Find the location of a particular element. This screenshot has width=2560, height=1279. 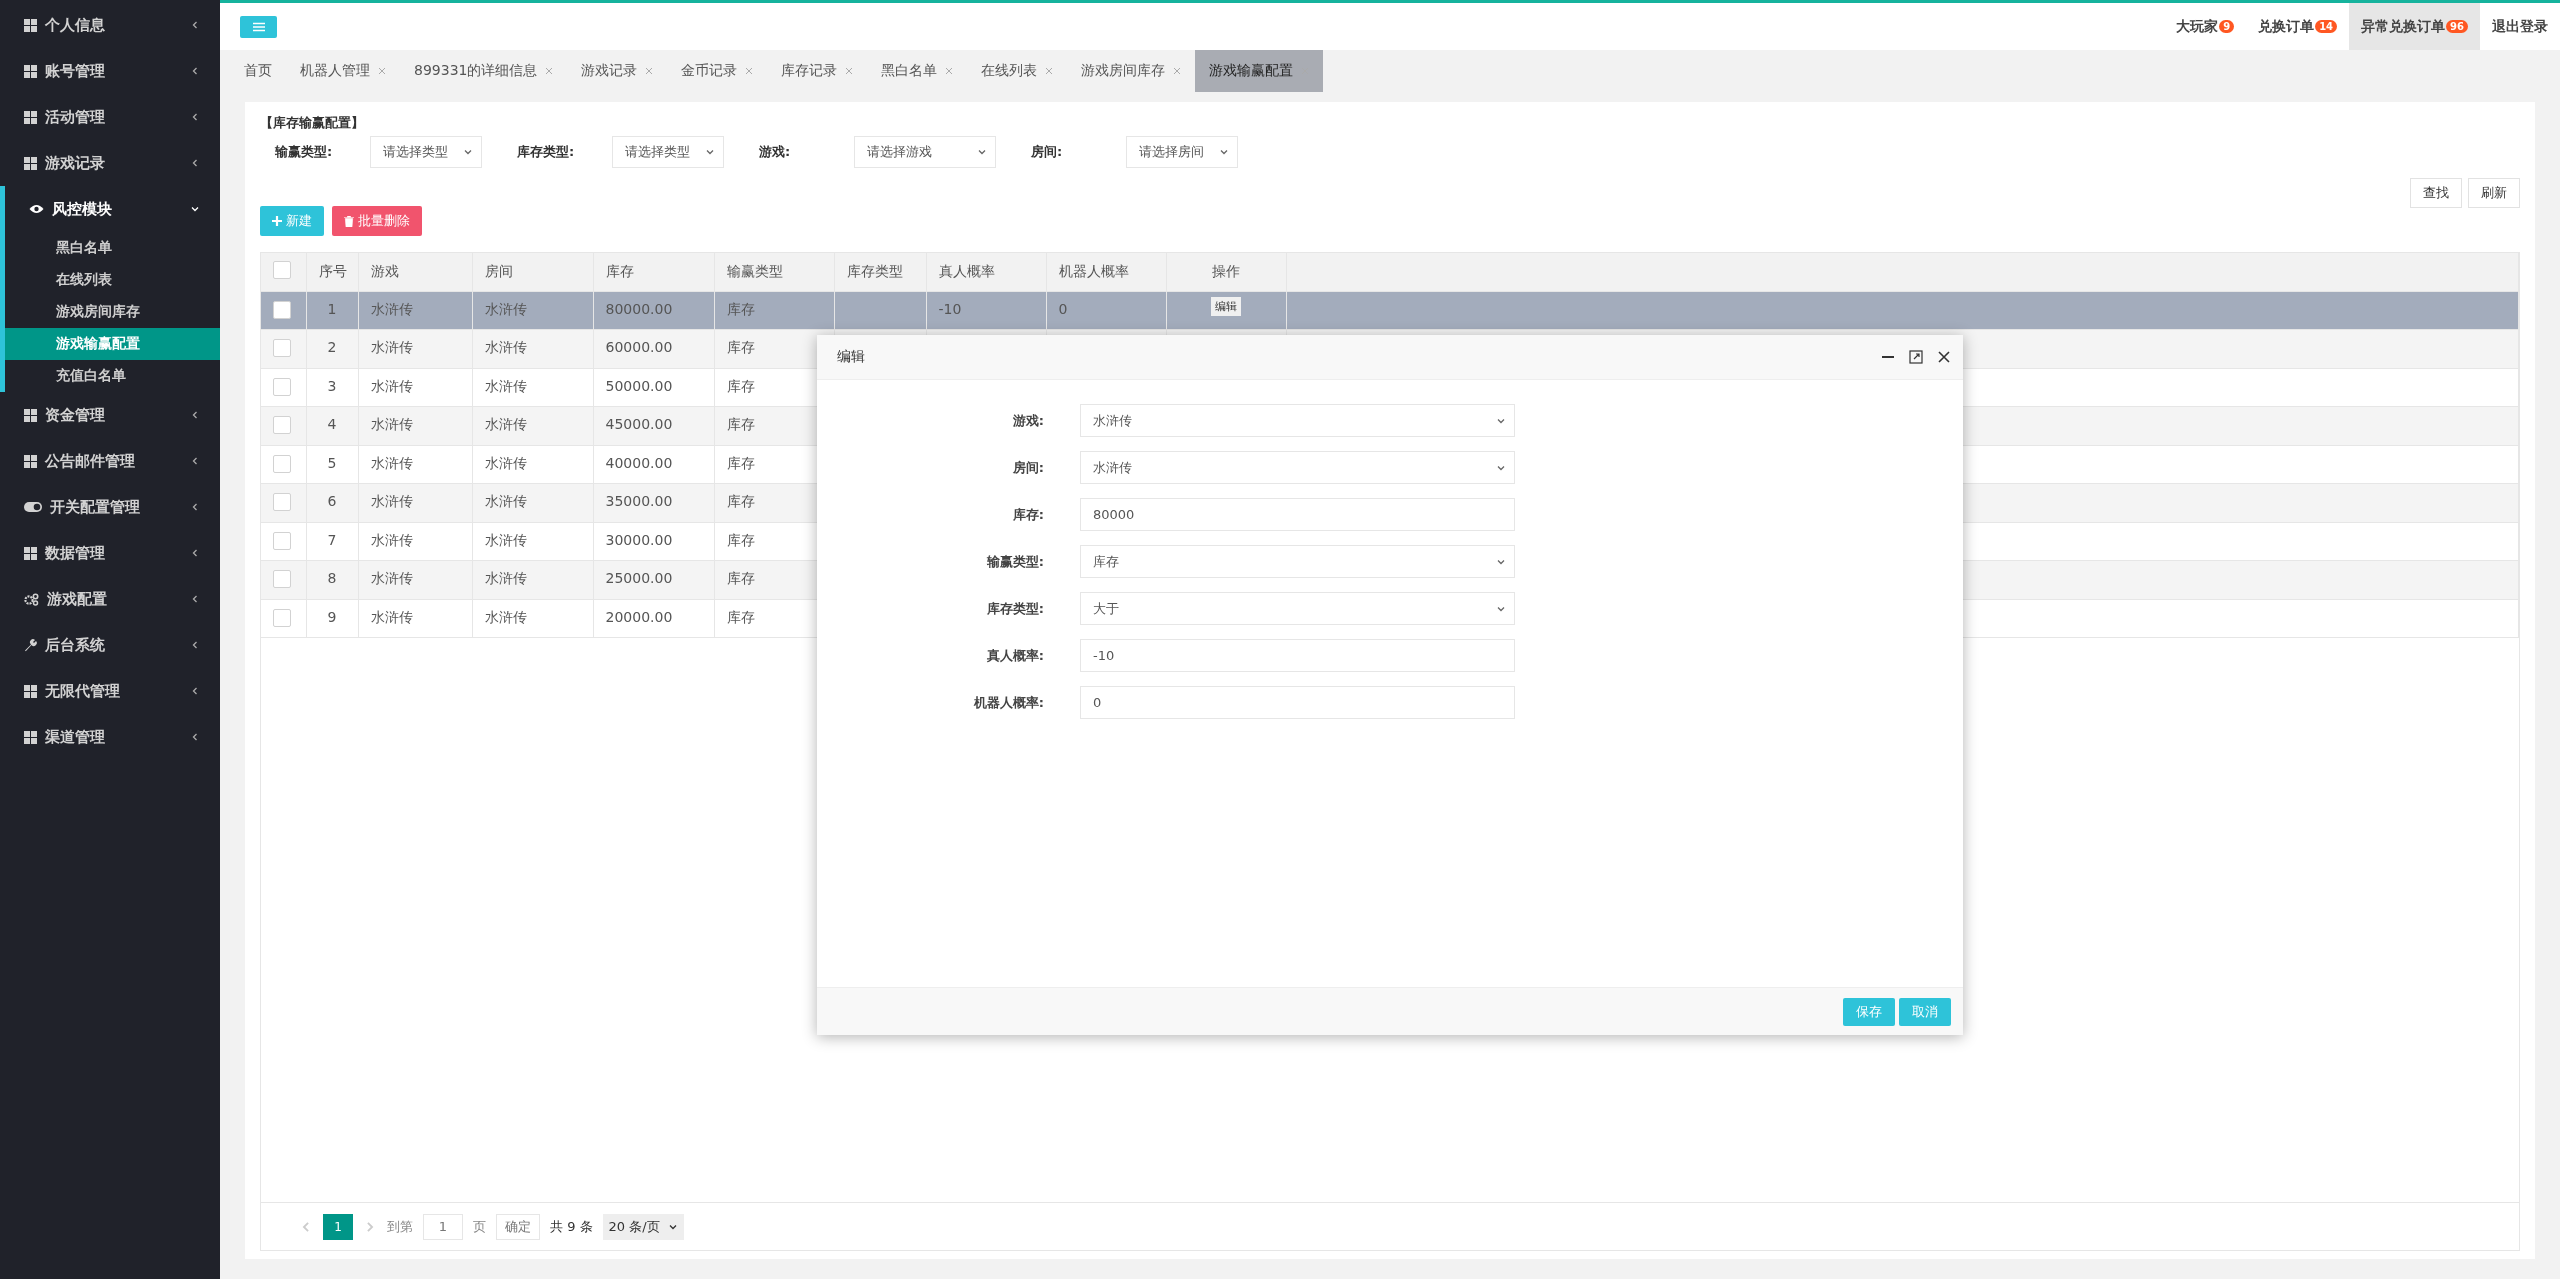

sidebar-item: 资金管理 is located at coordinates (110, 415).